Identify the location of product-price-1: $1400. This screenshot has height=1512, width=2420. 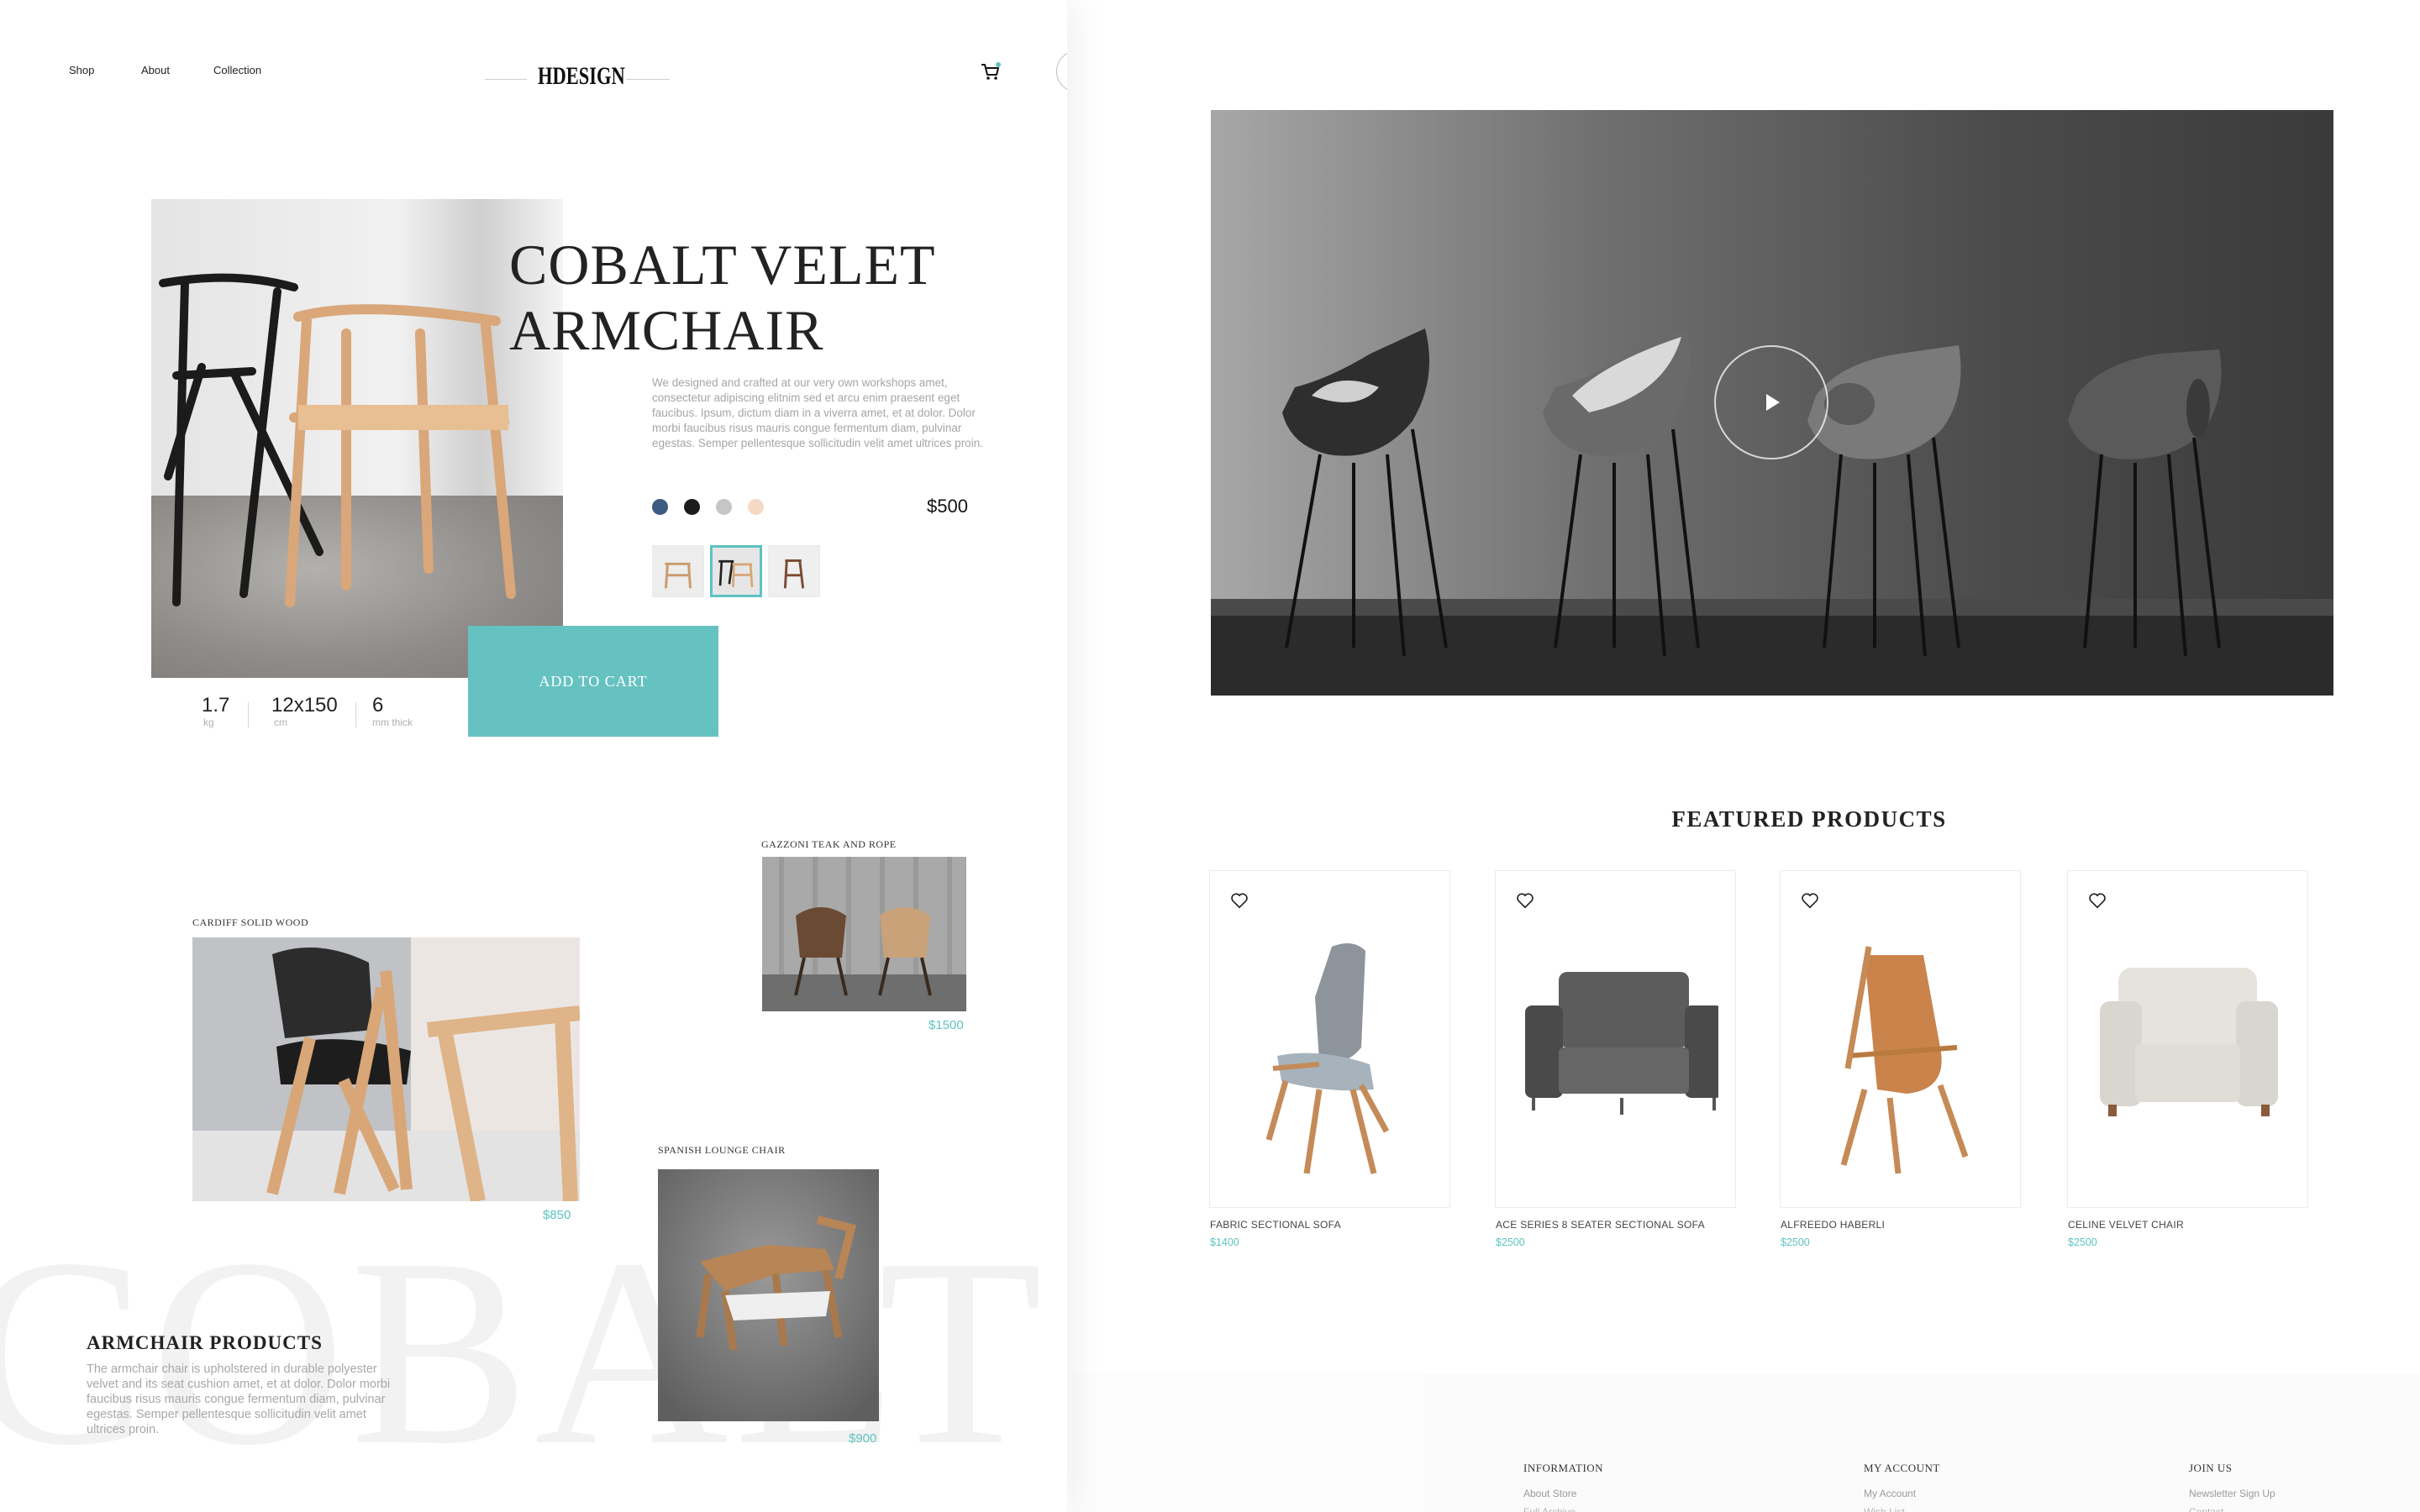
(1225, 1242).